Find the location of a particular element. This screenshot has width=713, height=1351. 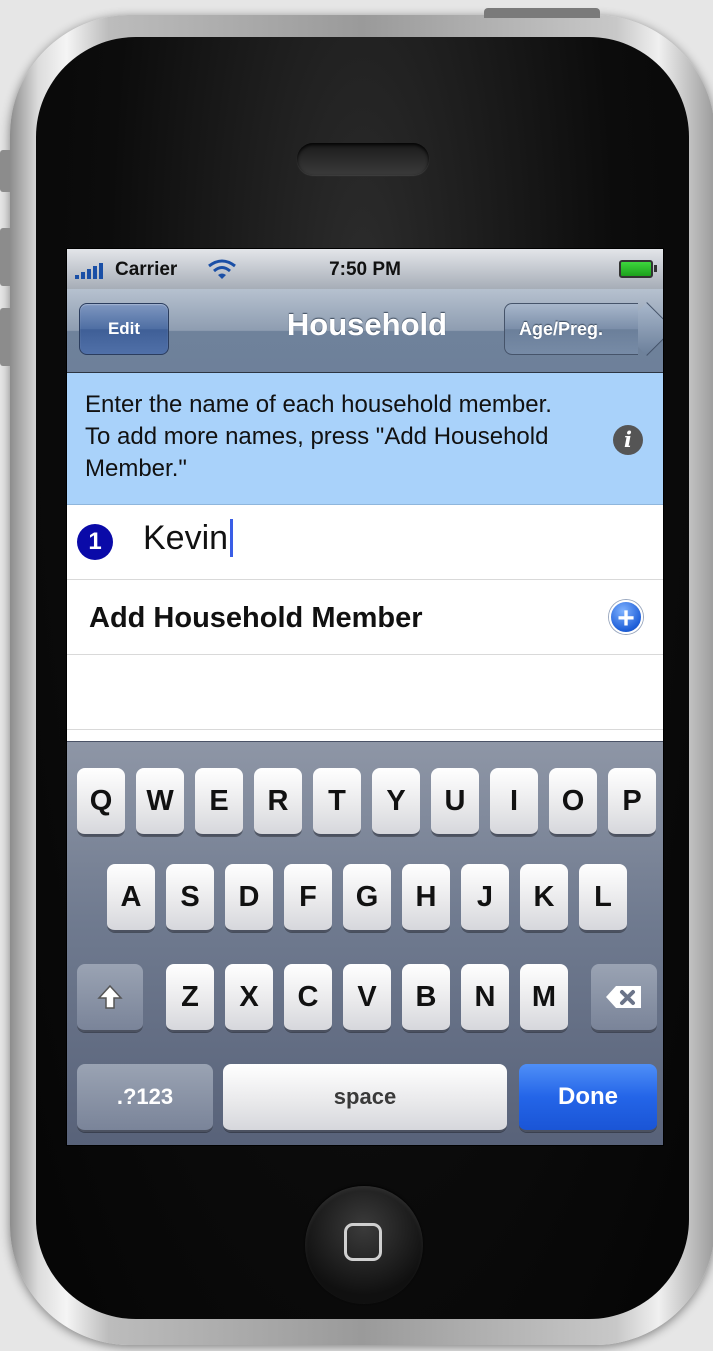

key-i: I is located at coordinates (514, 802).